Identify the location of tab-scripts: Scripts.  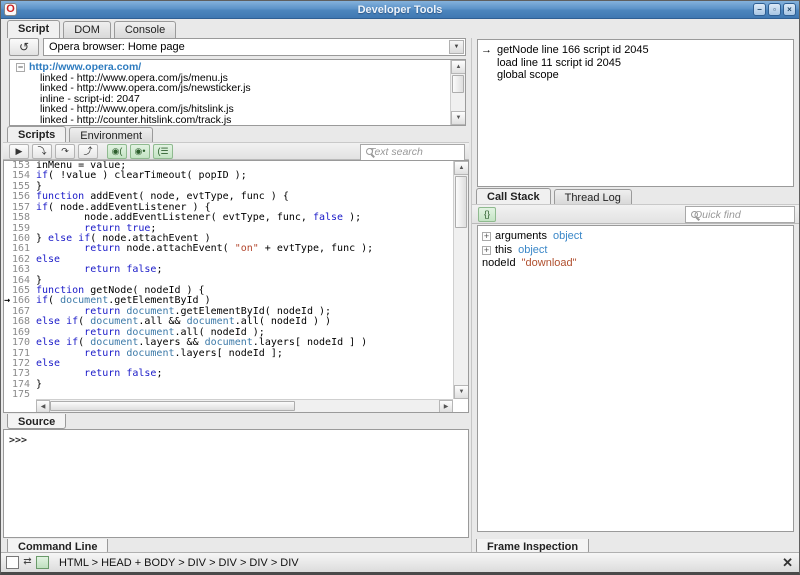
(37, 134).